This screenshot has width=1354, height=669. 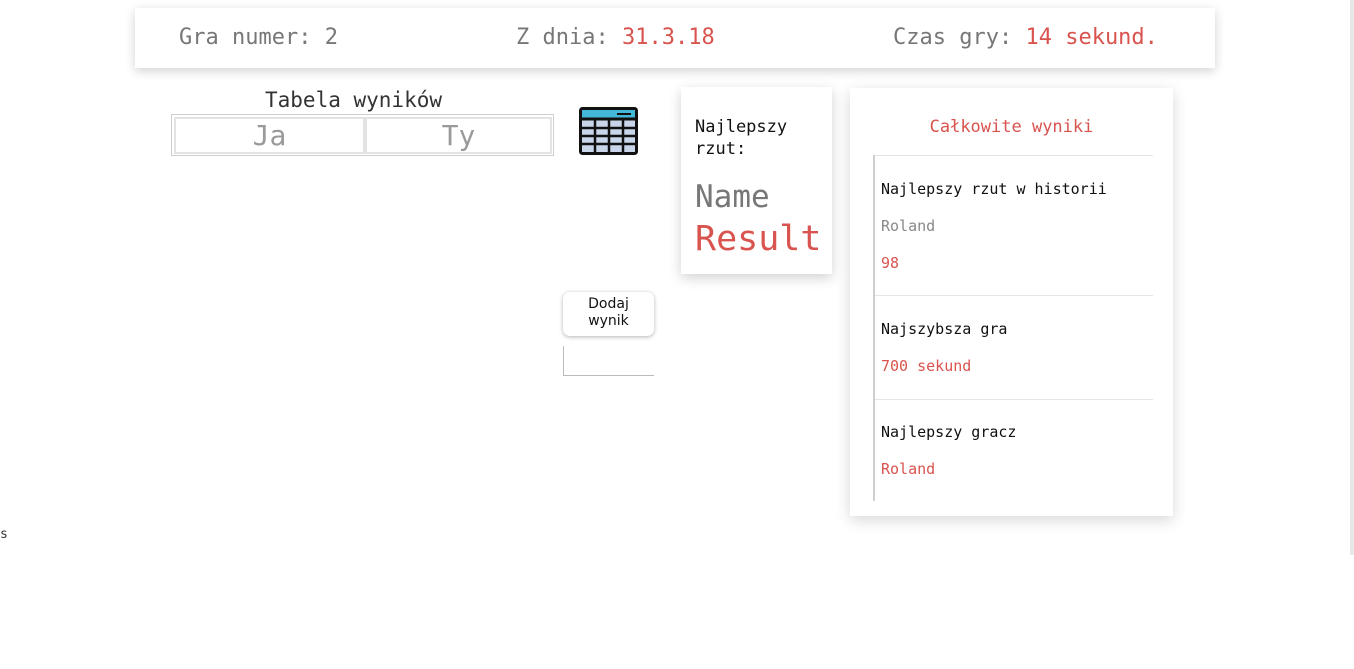 What do you see at coordinates (668, 37) in the screenshot?
I see `game-date-value: 31.3.18` at bounding box center [668, 37].